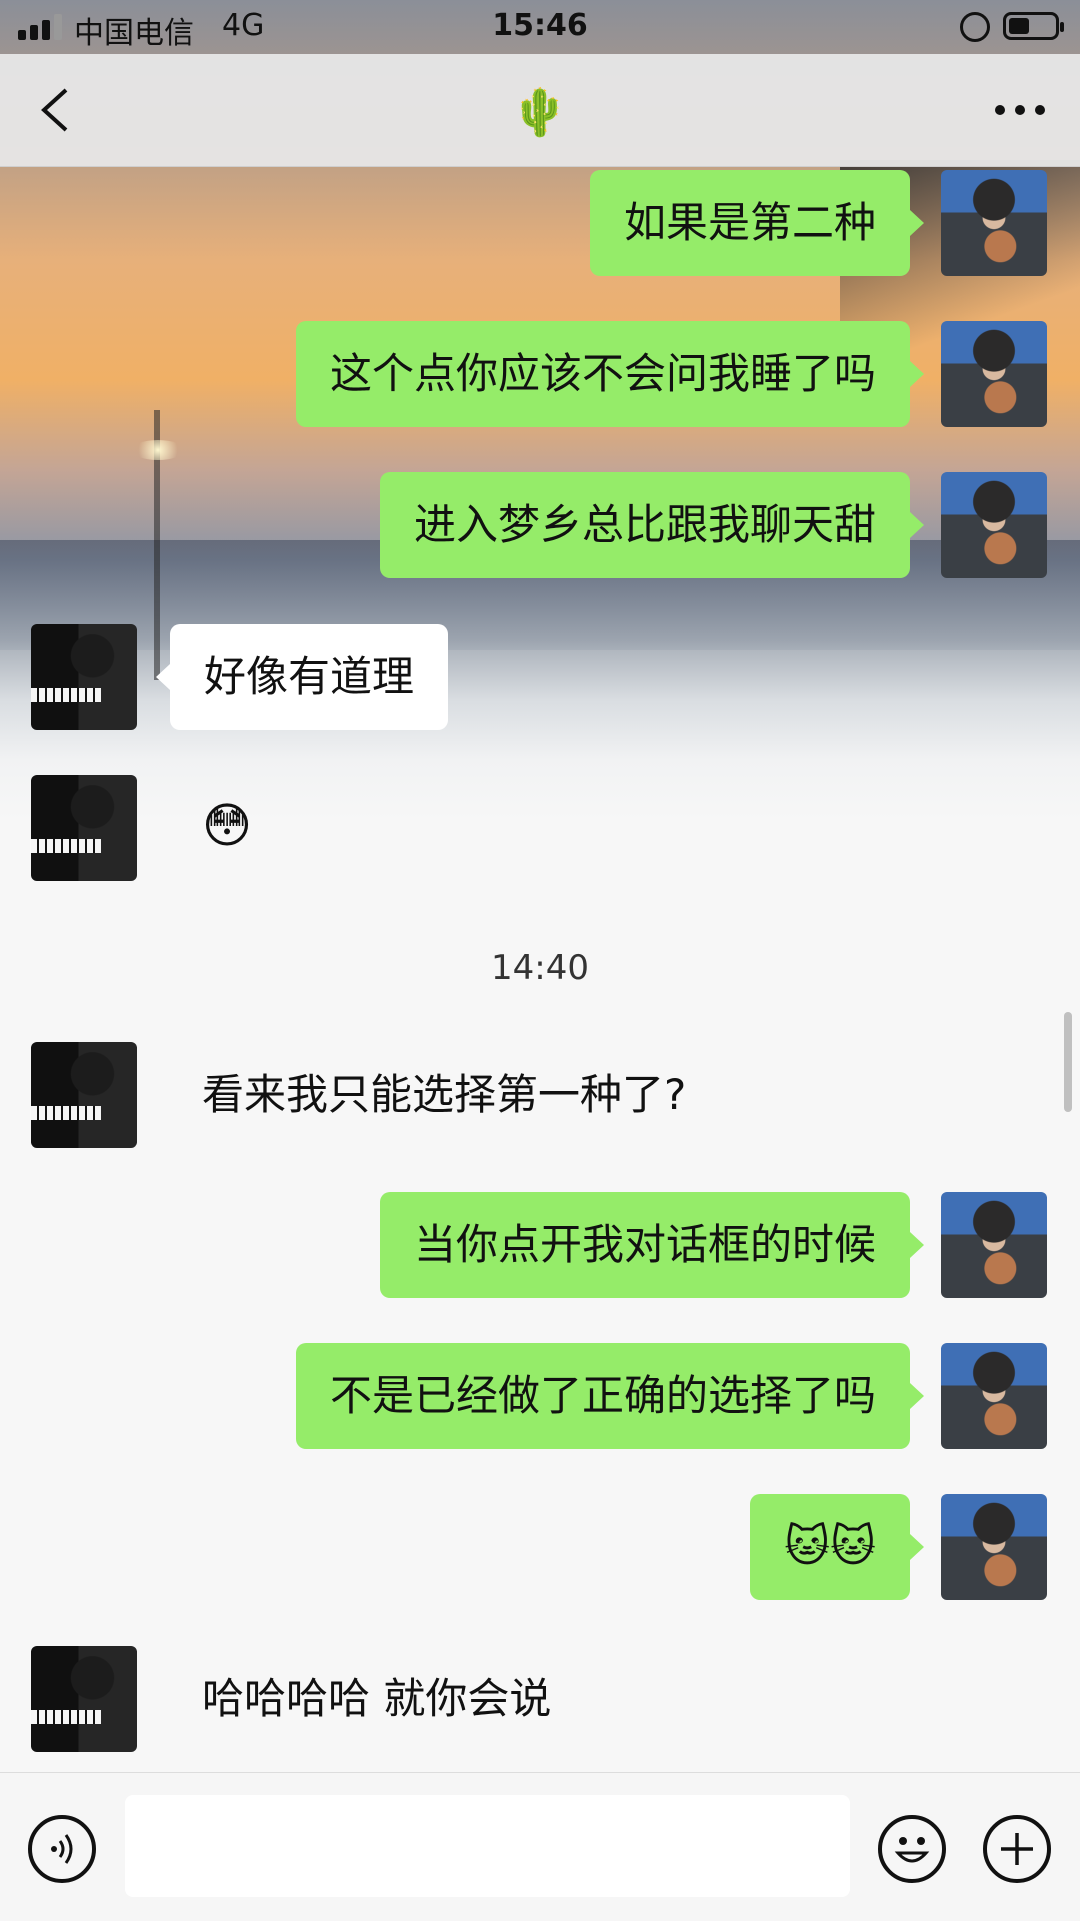 Image resolution: width=1080 pixels, height=1921 pixels. I want to click on my-sticker-bubble: 🐱🐱, so click(837, 1547).